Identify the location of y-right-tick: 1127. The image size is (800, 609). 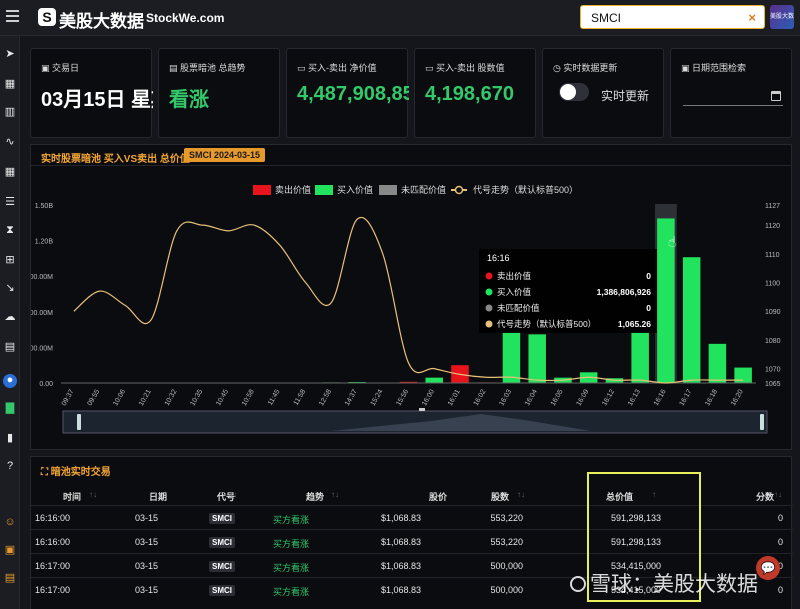
(772, 206).